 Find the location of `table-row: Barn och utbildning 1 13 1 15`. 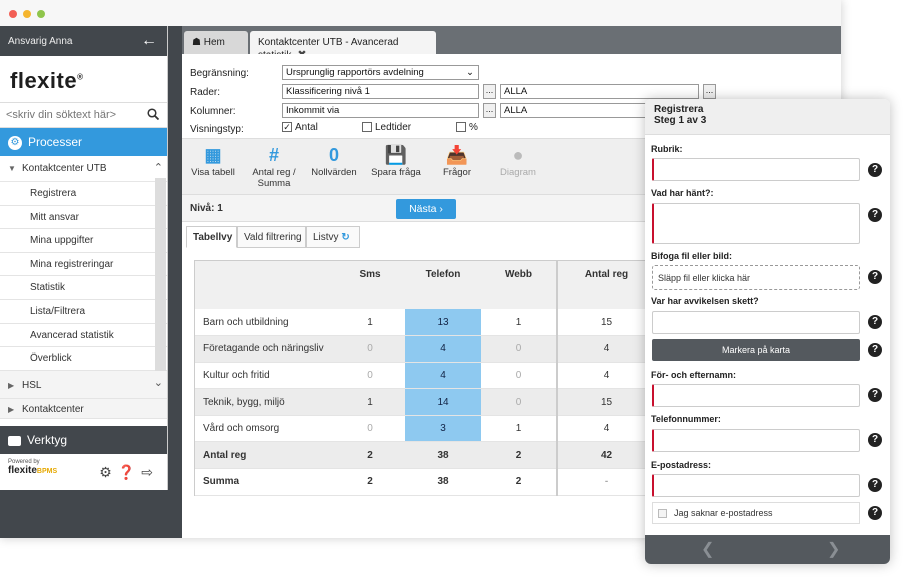

table-row: Barn och utbildning 1 13 1 15 is located at coordinates (425, 323).